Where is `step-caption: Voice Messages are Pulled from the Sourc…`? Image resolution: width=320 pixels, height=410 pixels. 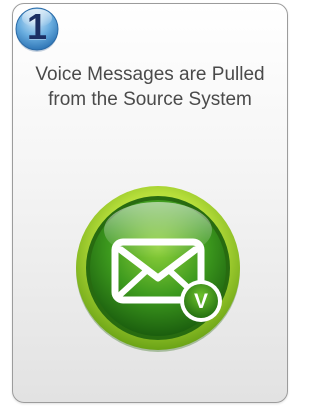 step-caption: Voice Messages are Pulled from the Sourc… is located at coordinates (150, 87).